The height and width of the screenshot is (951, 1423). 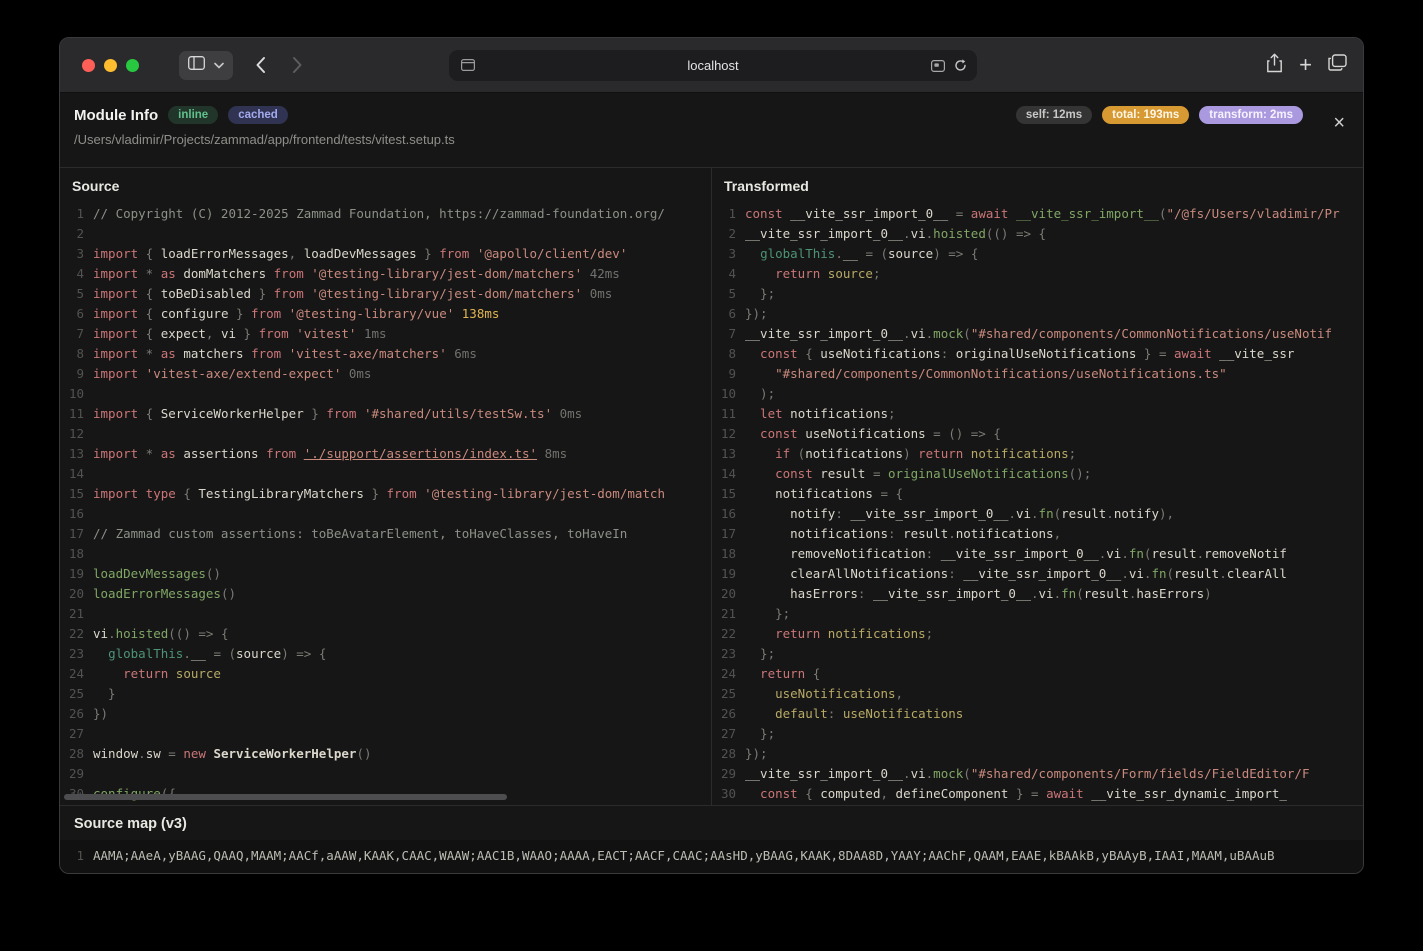 What do you see at coordinates (1251, 115) in the screenshot?
I see `metric-transform: transform: 2ms` at bounding box center [1251, 115].